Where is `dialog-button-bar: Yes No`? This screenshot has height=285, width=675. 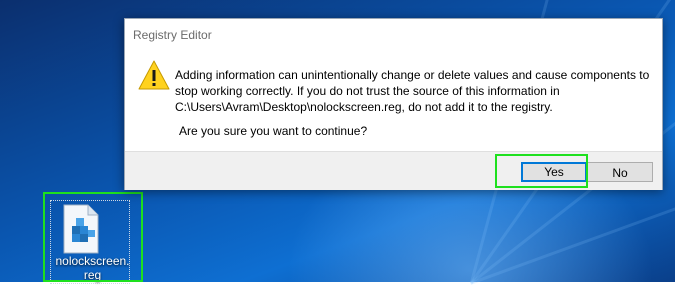
dialog-button-bar: Yes No is located at coordinates (393, 170).